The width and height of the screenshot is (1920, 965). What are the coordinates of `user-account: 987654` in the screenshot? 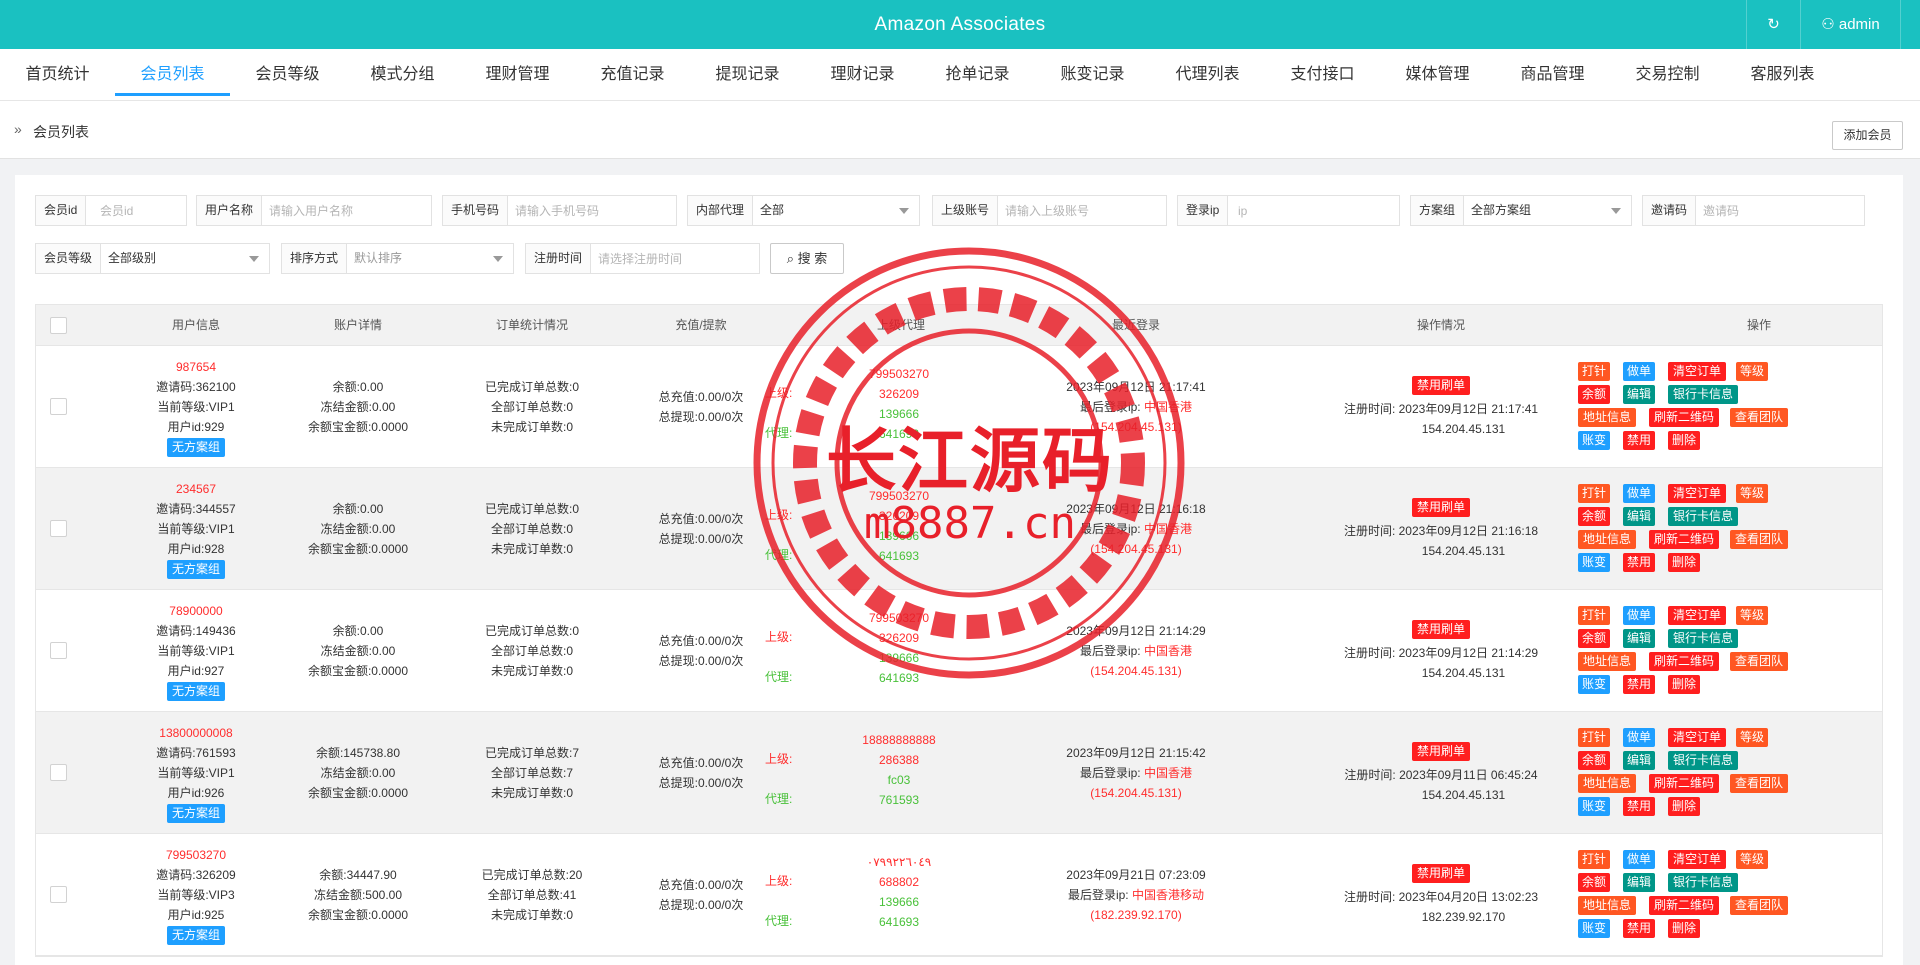 It's located at (196, 367).